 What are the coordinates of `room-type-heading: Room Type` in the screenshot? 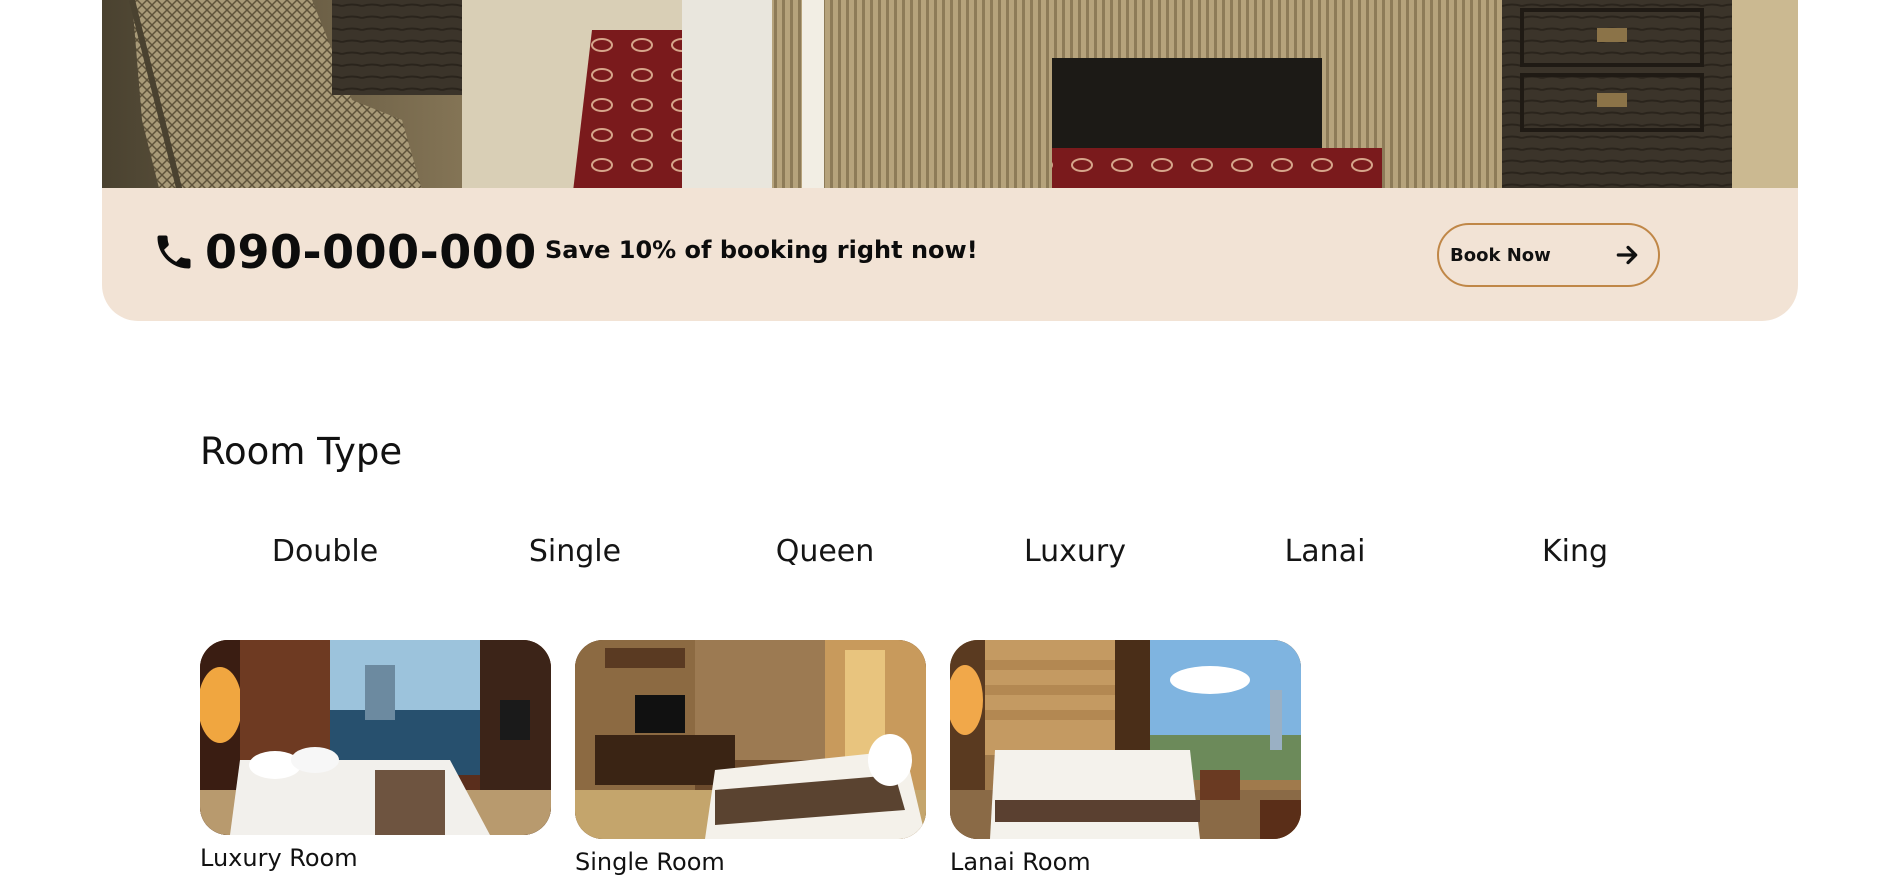 It's located at (301, 451).